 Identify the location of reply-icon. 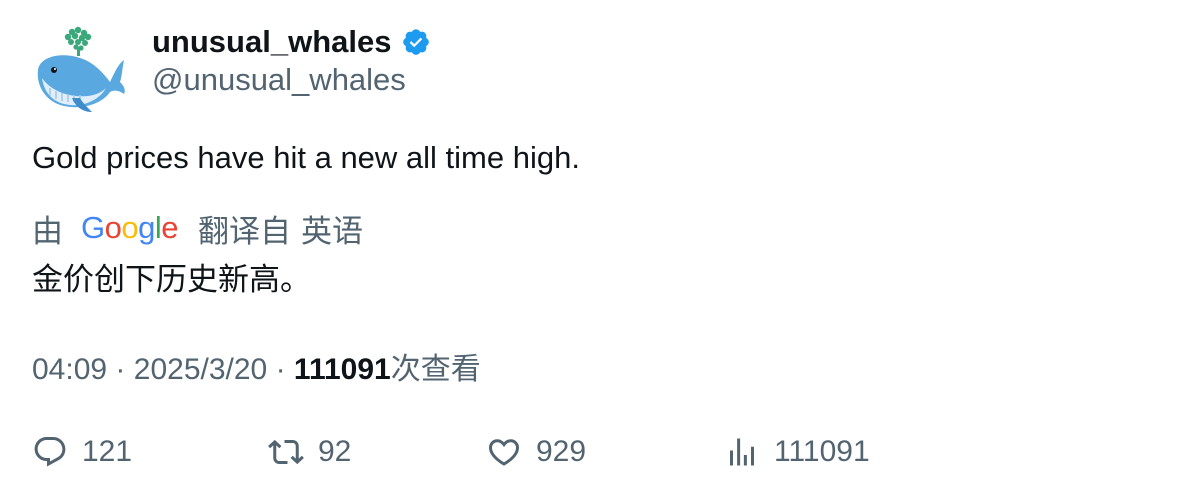
(50, 452).